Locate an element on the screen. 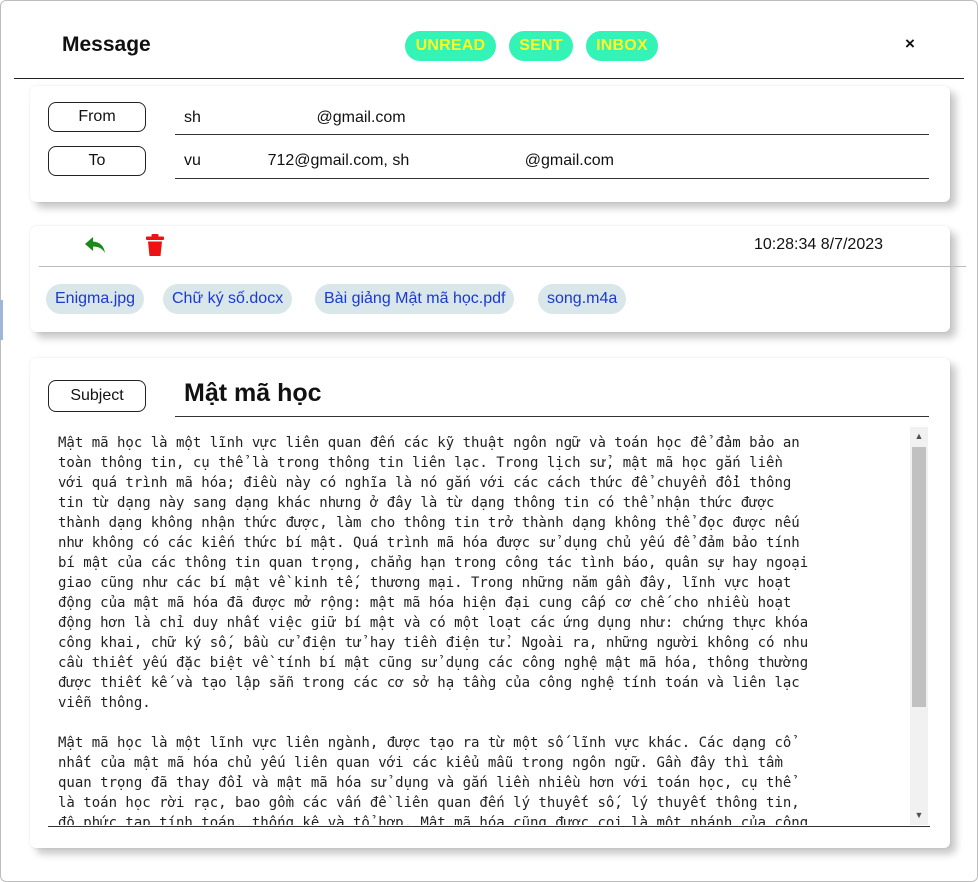 Image resolution: width=978 pixels, height=882 pixels. folder-sent-button: SENT is located at coordinates (541, 46).